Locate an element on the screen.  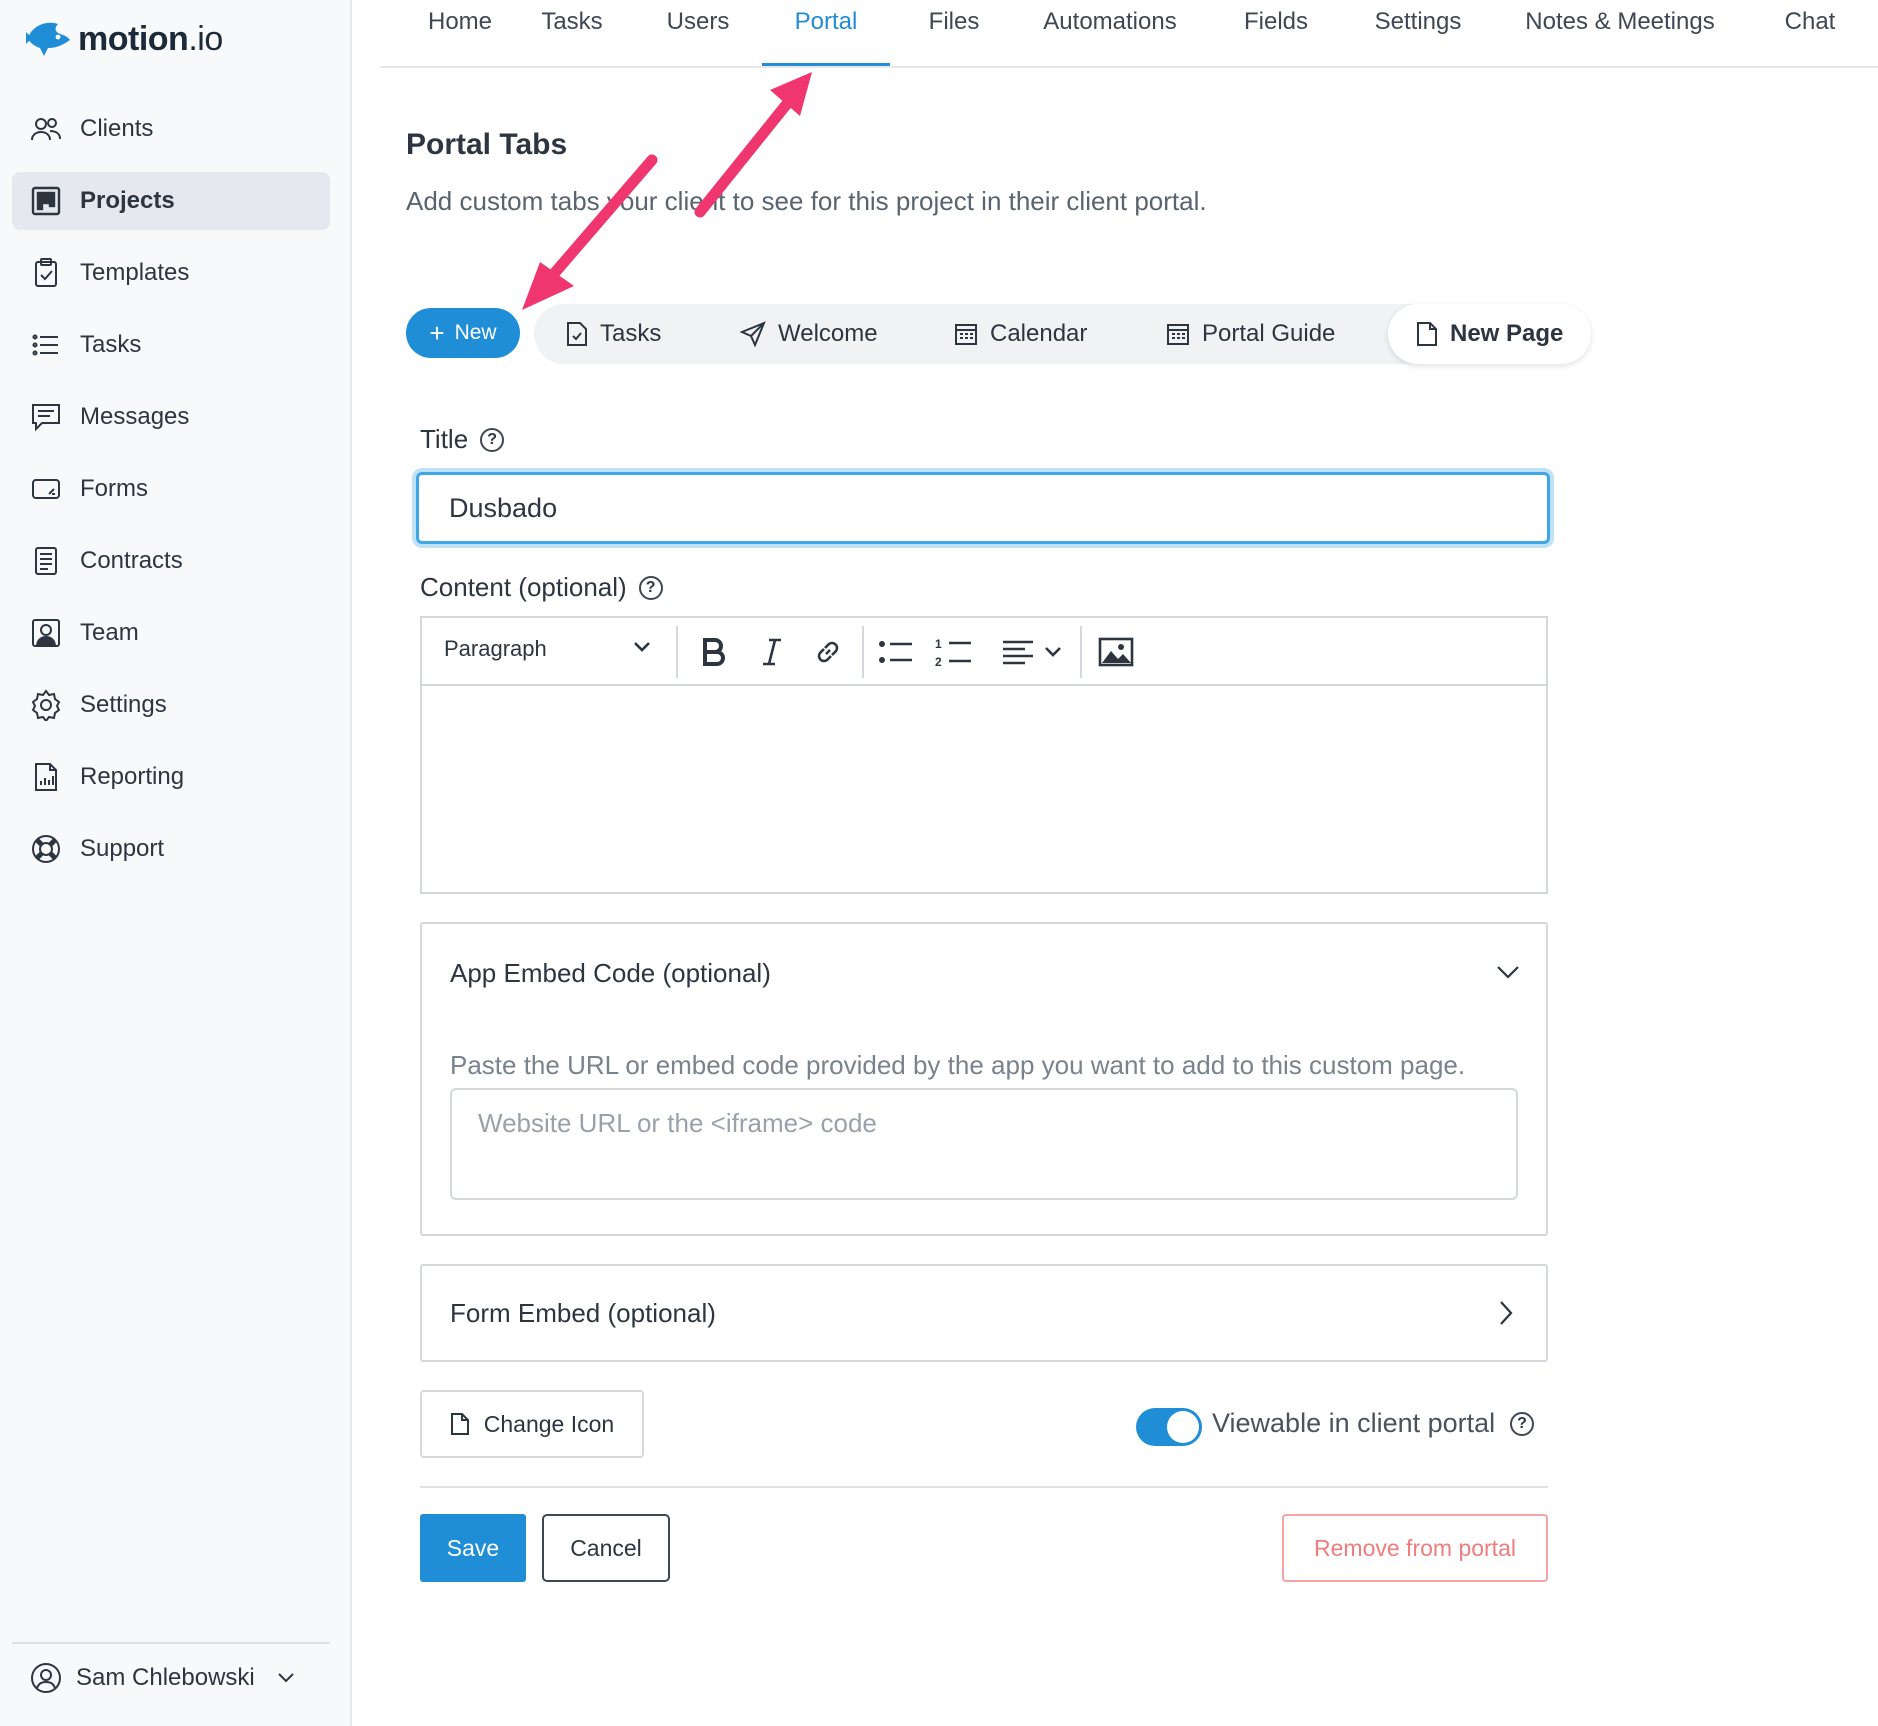
sidebar-item-label: Contracts is located at coordinates (131, 560).